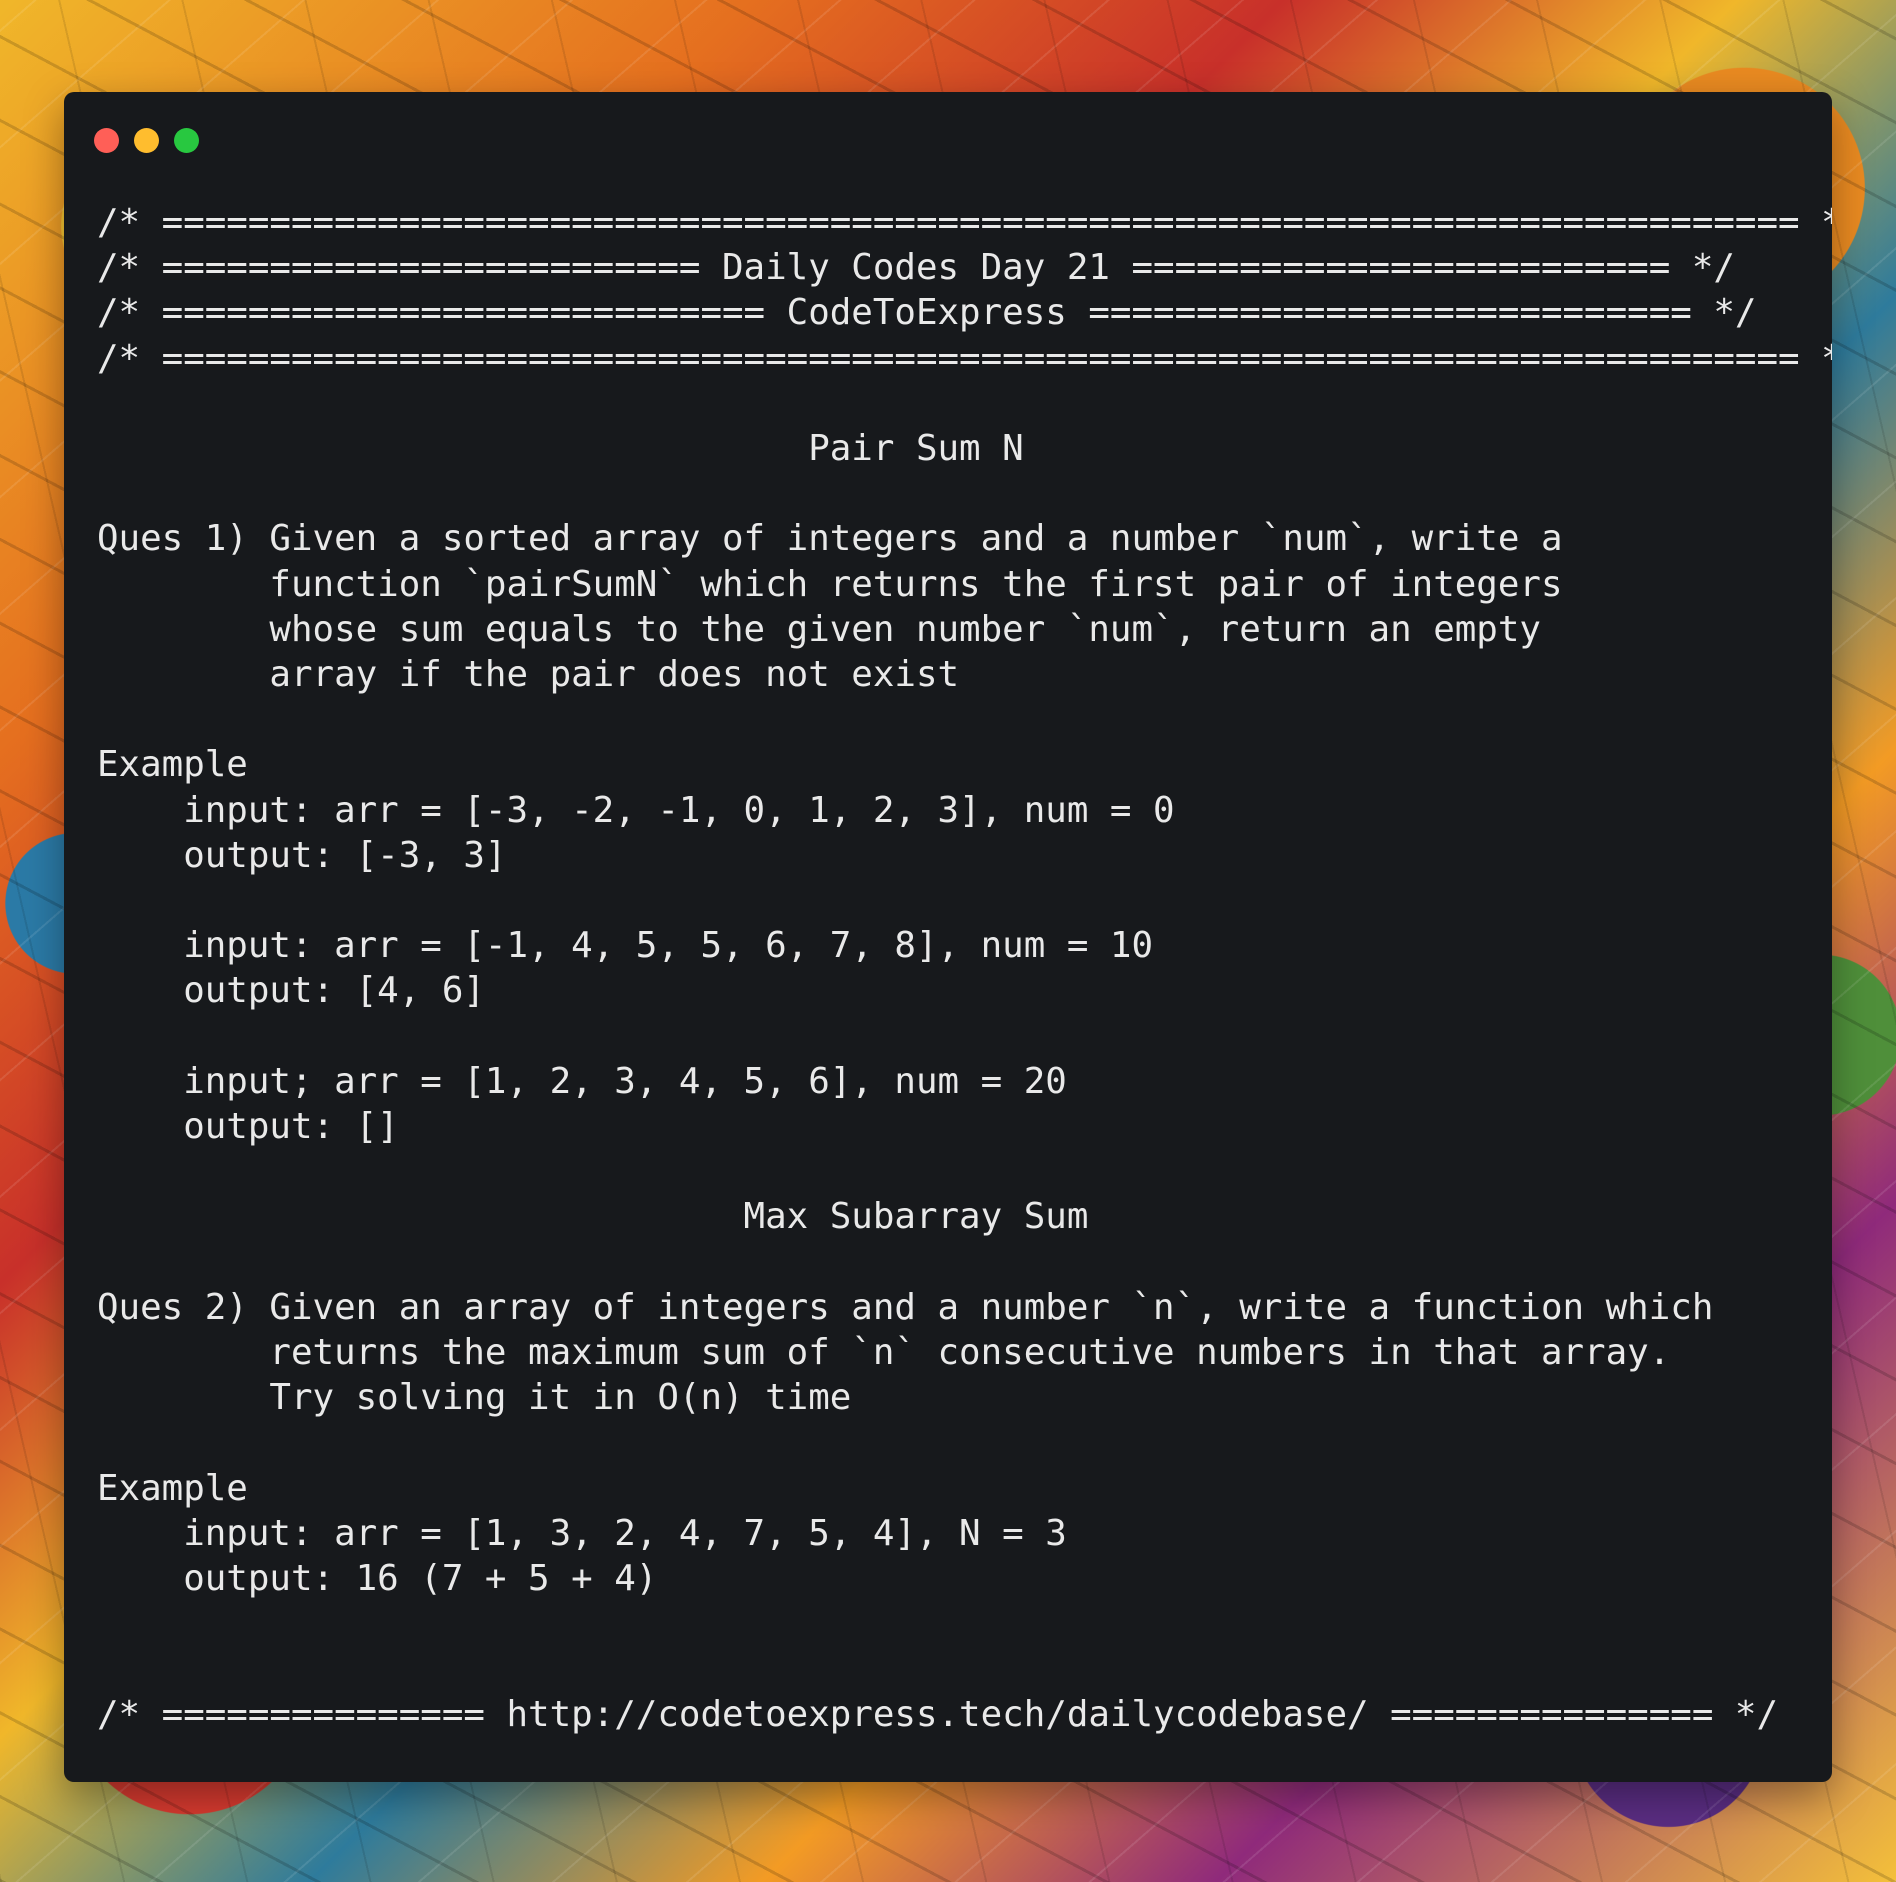 This screenshot has height=1882, width=1896. I want to click on example-line: output: [4, 6], so click(291, 991).